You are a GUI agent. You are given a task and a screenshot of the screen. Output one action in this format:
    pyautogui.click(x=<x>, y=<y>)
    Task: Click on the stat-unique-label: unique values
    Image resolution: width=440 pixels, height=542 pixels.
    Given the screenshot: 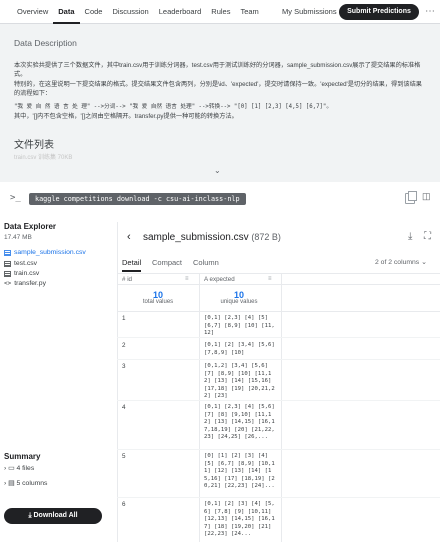 What is the action you would take?
    pyautogui.click(x=239, y=302)
    